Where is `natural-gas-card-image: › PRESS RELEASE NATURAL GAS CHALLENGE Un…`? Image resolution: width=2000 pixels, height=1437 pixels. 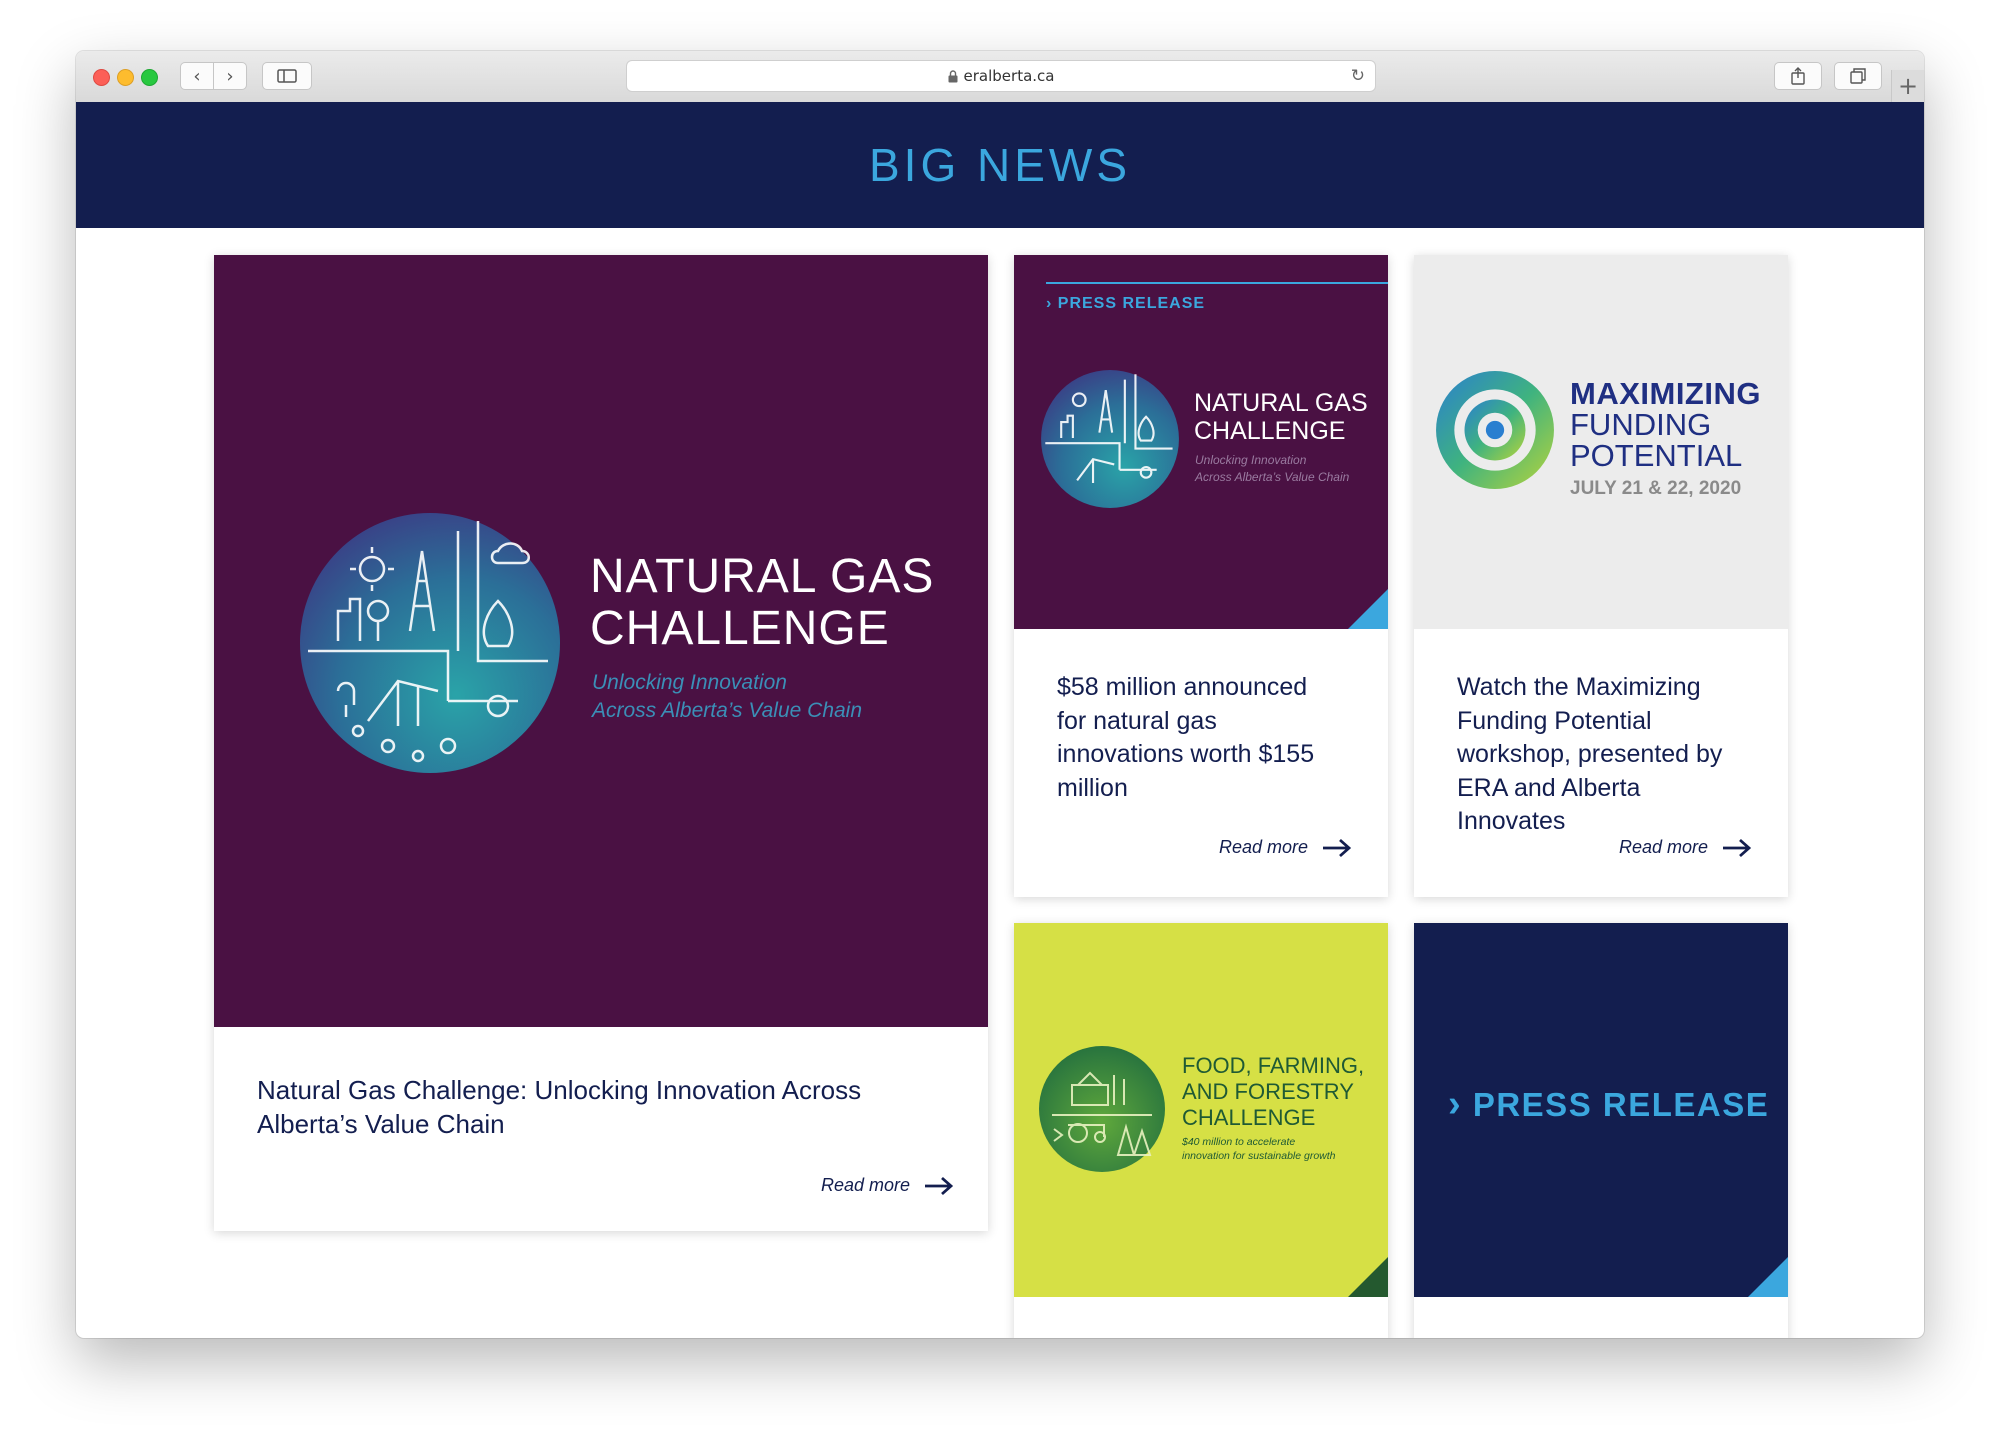 natural-gas-card-image: › PRESS RELEASE NATURAL GAS CHALLENGE Un… is located at coordinates (1201, 442).